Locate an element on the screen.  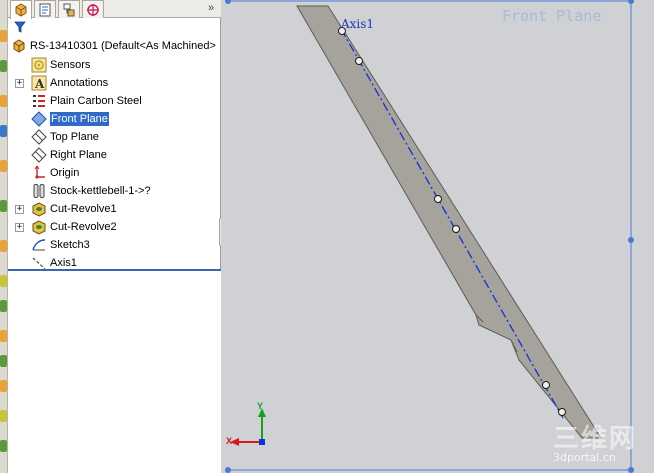
feature-manager-icon is located at coordinates (21, 10).